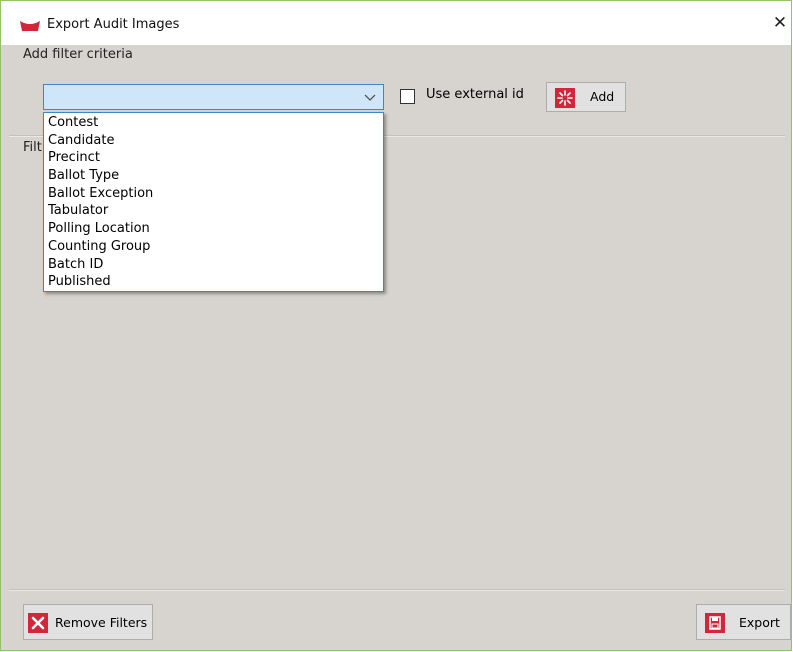 This screenshot has height=652, width=793. I want to click on export-label: Export, so click(759, 622).